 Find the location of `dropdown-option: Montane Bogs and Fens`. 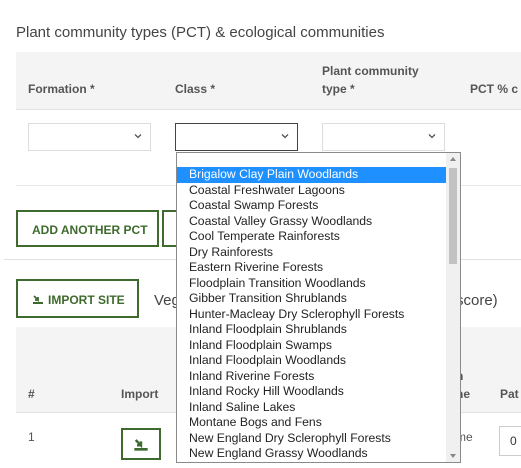

dropdown-option: Montane Bogs and Fens is located at coordinates (311, 423).